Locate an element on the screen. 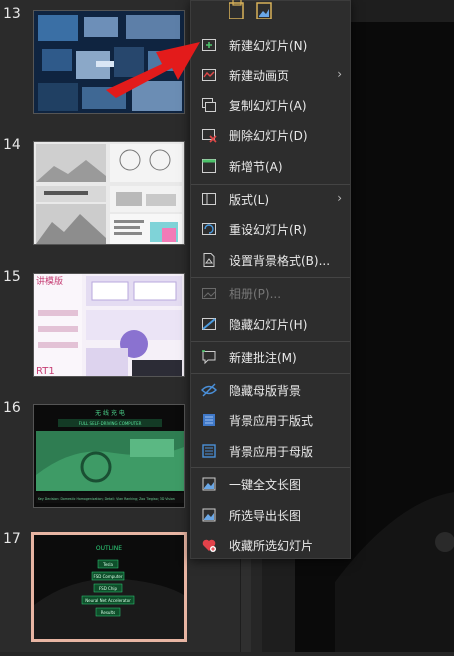 This screenshot has height=656, width=454. menu-item-label: 收藏所选幻灯片 is located at coordinates (271, 546).